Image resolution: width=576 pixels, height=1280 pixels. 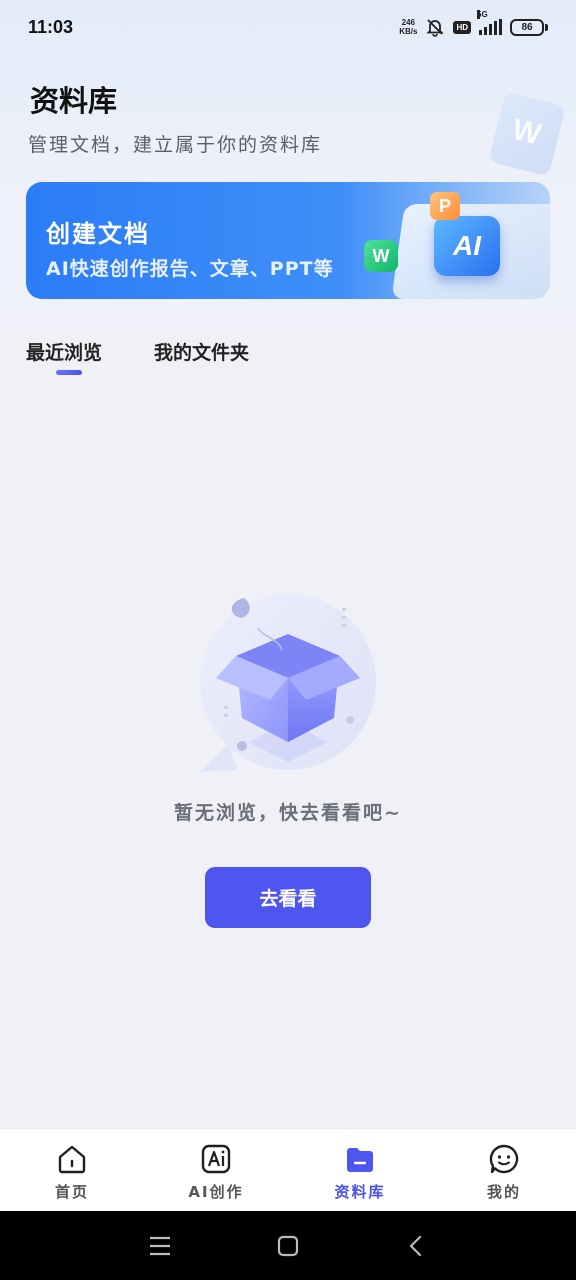 What do you see at coordinates (473, 23) in the screenshot?
I see `status-icons: 246 KB/s HD 5G 86` at bounding box center [473, 23].